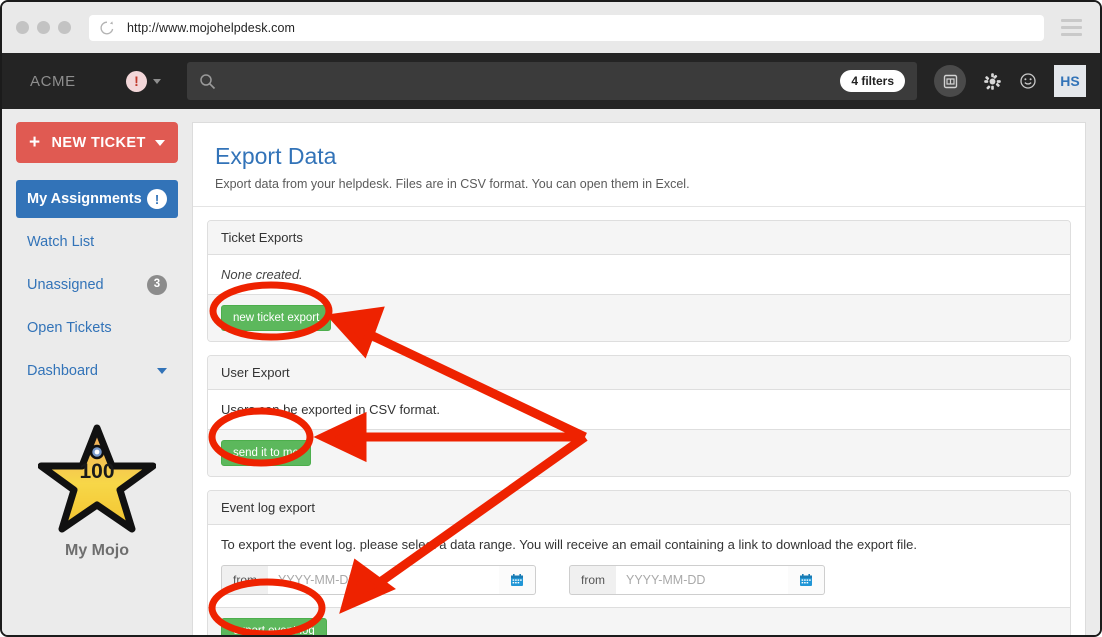  Describe the element at coordinates (64, 27) in the screenshot. I see `window-maximize-button` at that location.